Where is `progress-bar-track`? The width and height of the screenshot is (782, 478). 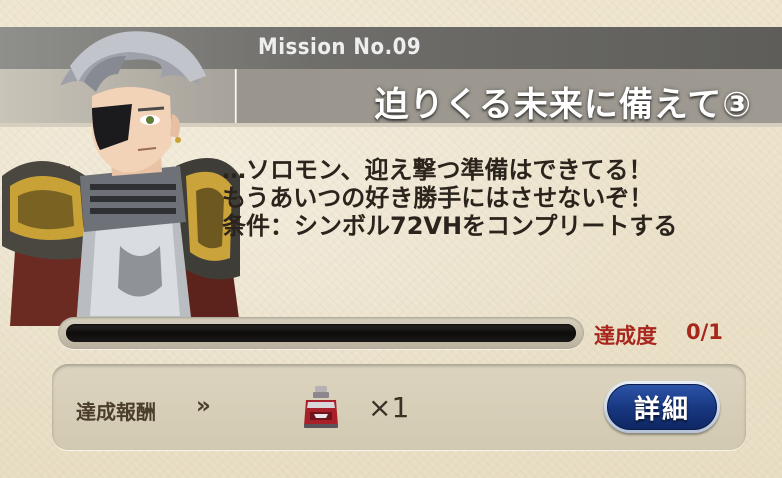 progress-bar-track is located at coordinates (321, 333).